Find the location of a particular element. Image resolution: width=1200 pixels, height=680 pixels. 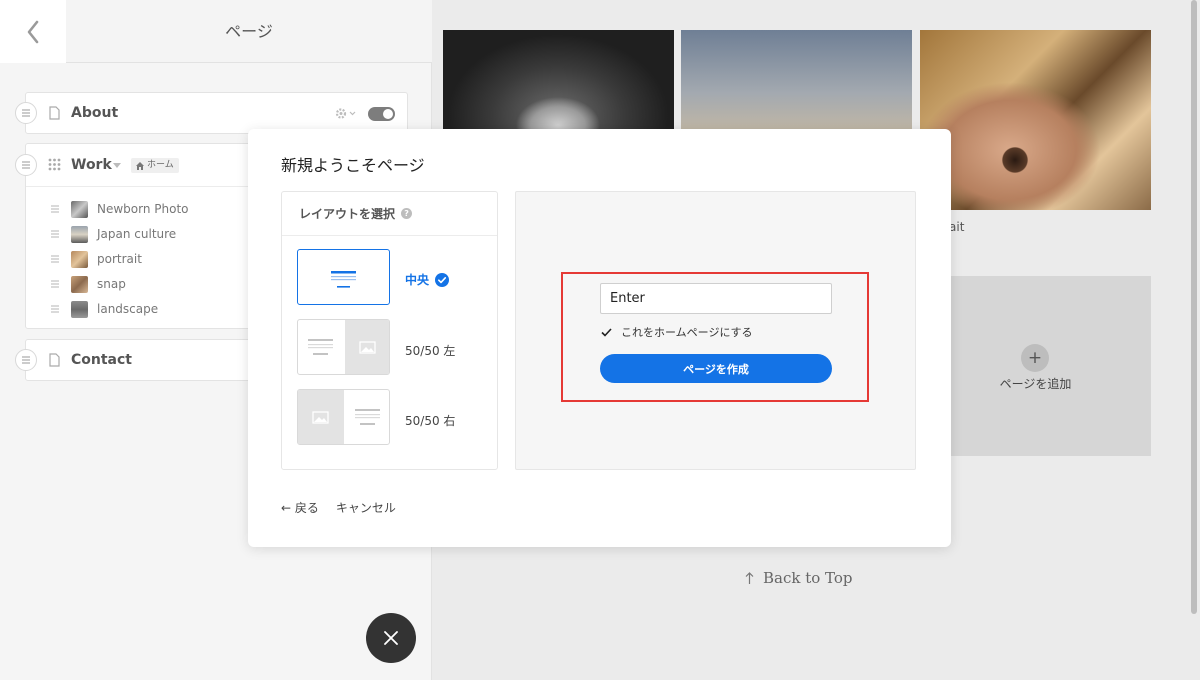

add-page-label: ページを追加 is located at coordinates (1035, 384).